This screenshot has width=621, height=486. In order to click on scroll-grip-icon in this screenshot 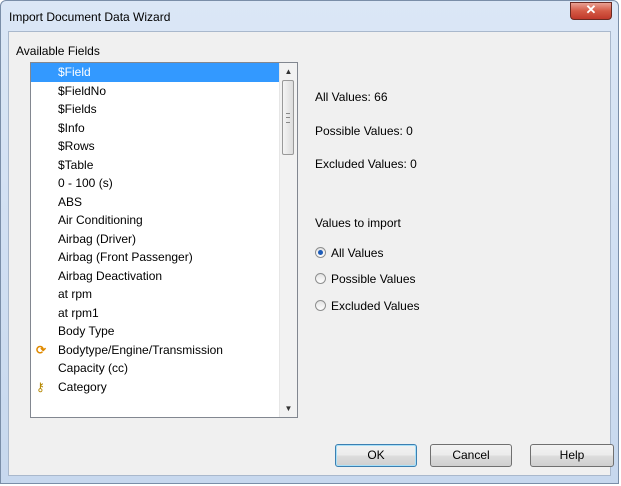, I will do `click(288, 118)`.